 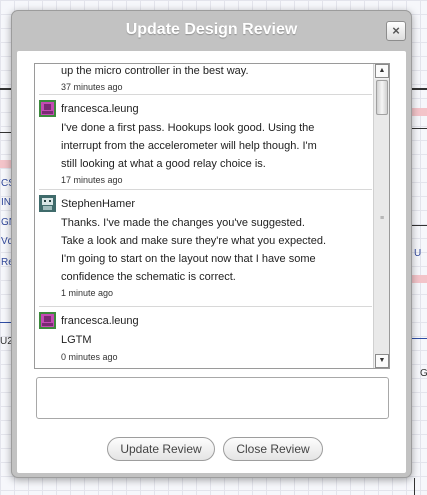 I want to click on comment-text-line: LGTM, so click(x=76, y=340).